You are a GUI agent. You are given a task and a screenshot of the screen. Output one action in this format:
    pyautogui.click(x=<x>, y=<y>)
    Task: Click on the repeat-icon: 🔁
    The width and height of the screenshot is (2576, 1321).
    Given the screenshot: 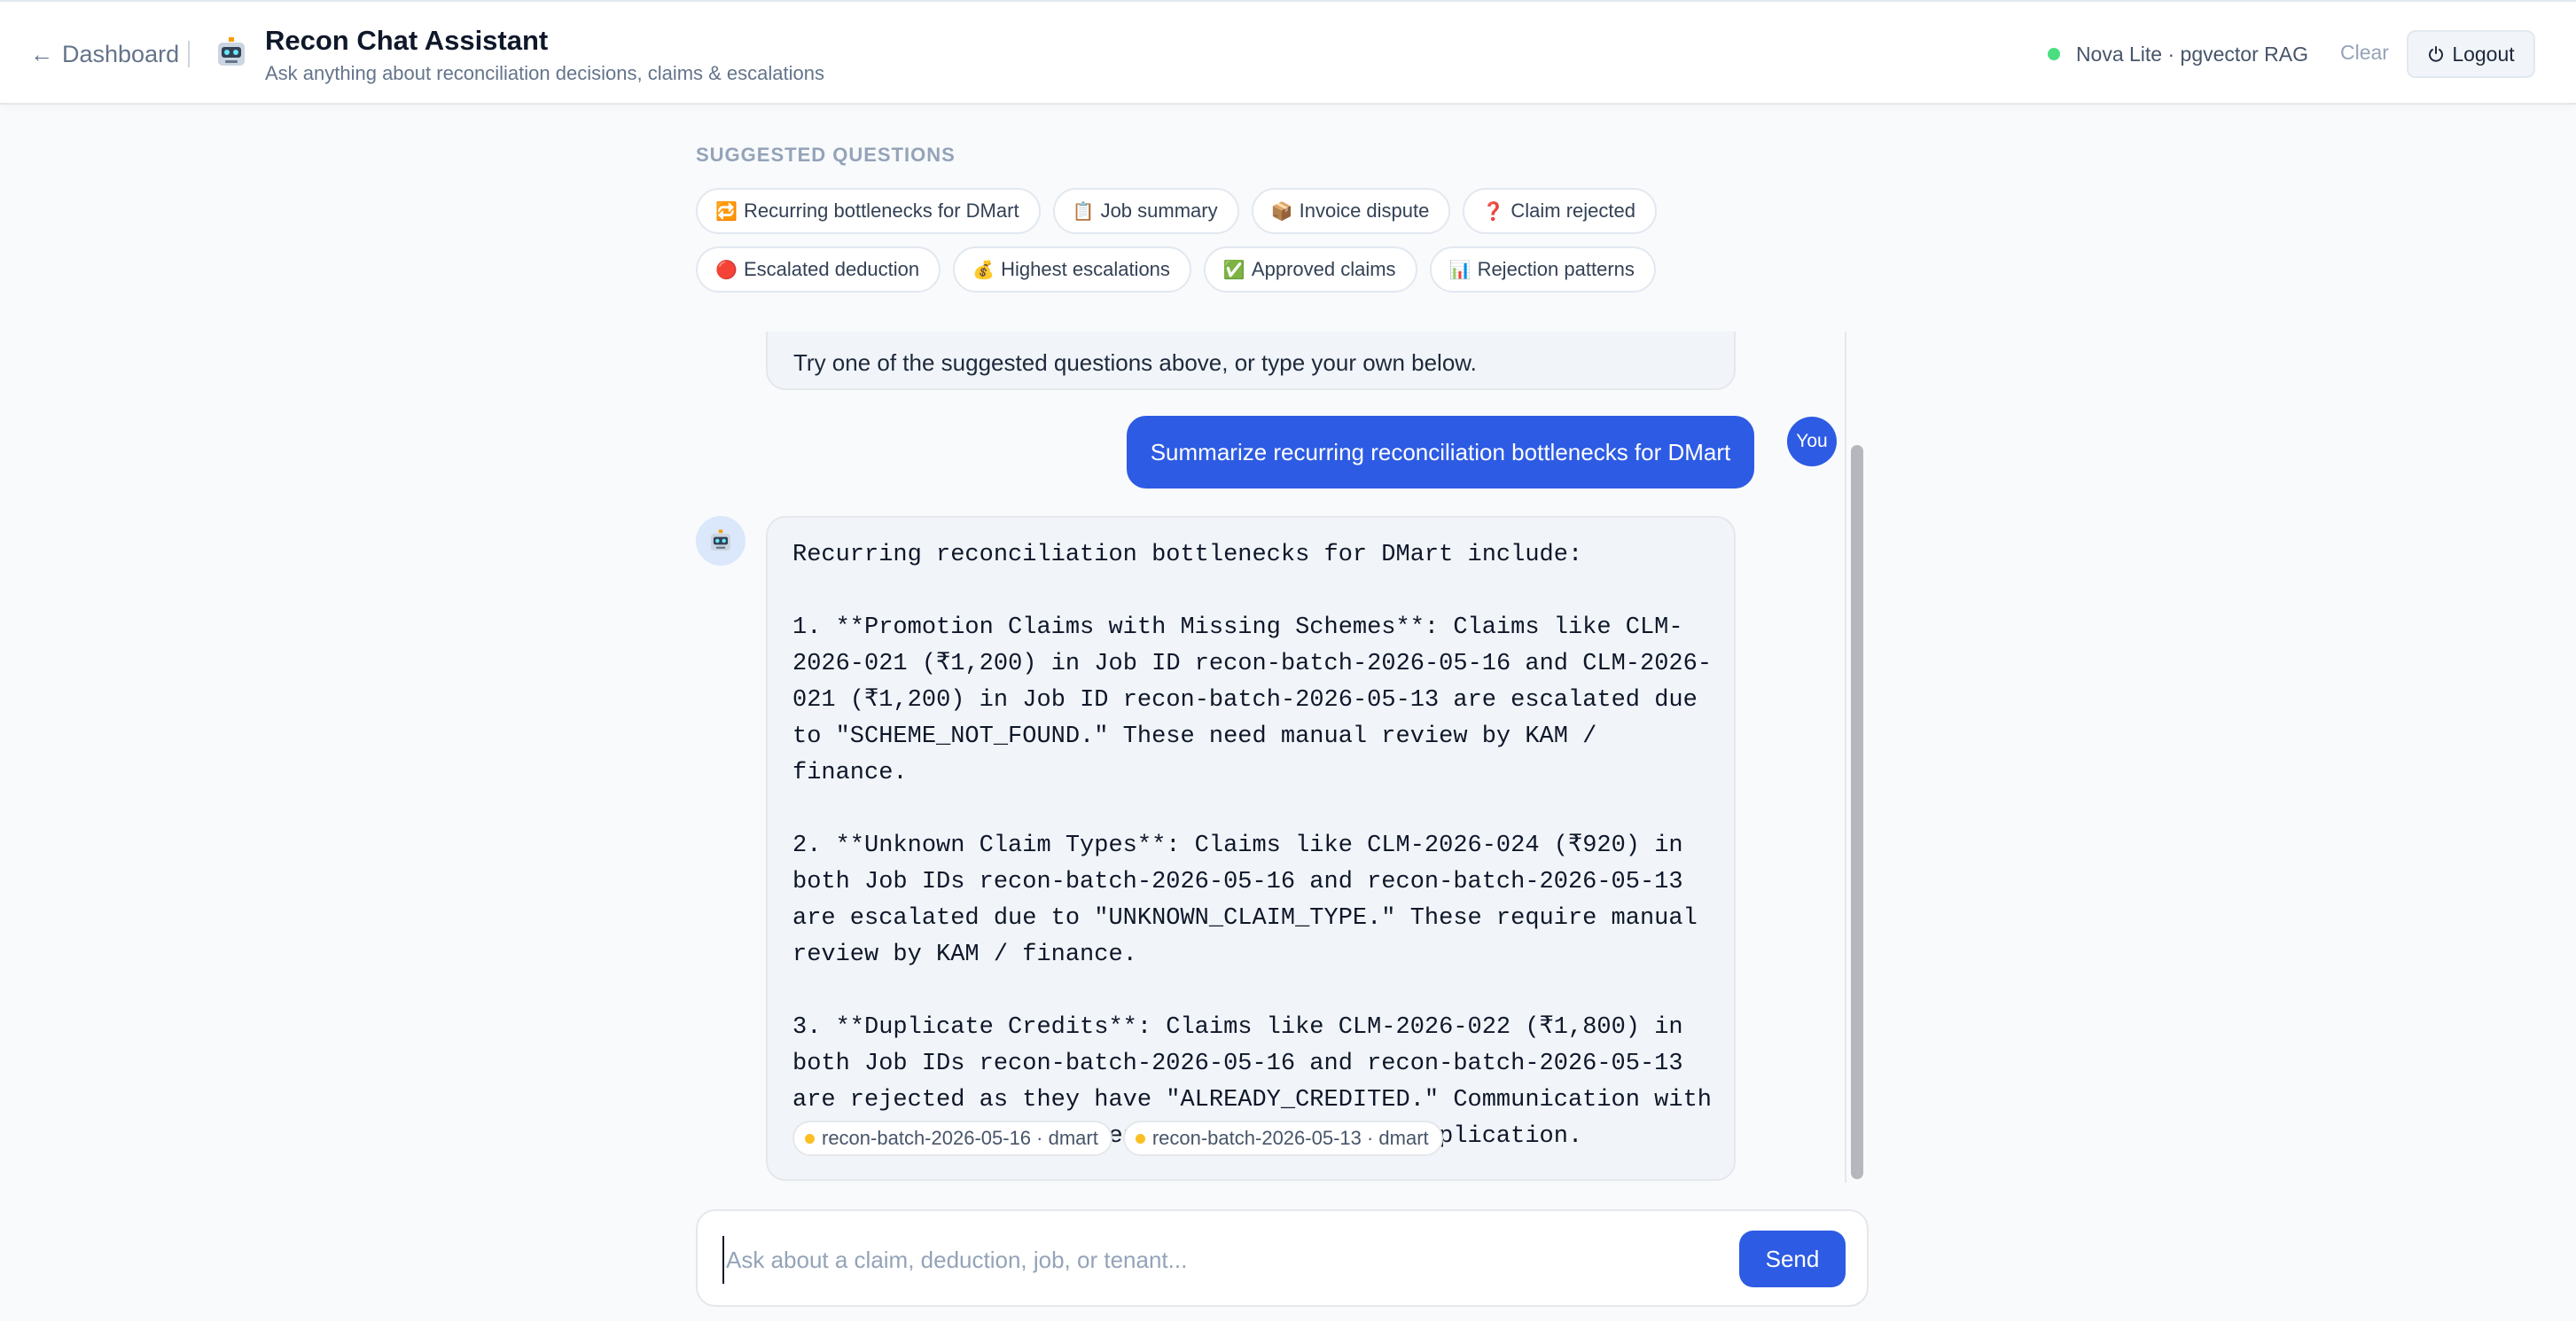 What is the action you would take?
    pyautogui.click(x=726, y=211)
    